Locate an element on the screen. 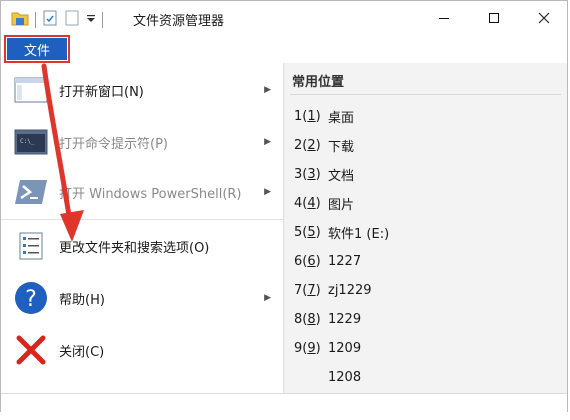 This screenshot has height=420, width=570. cmd-icon: C:\_ is located at coordinates (31, 142).